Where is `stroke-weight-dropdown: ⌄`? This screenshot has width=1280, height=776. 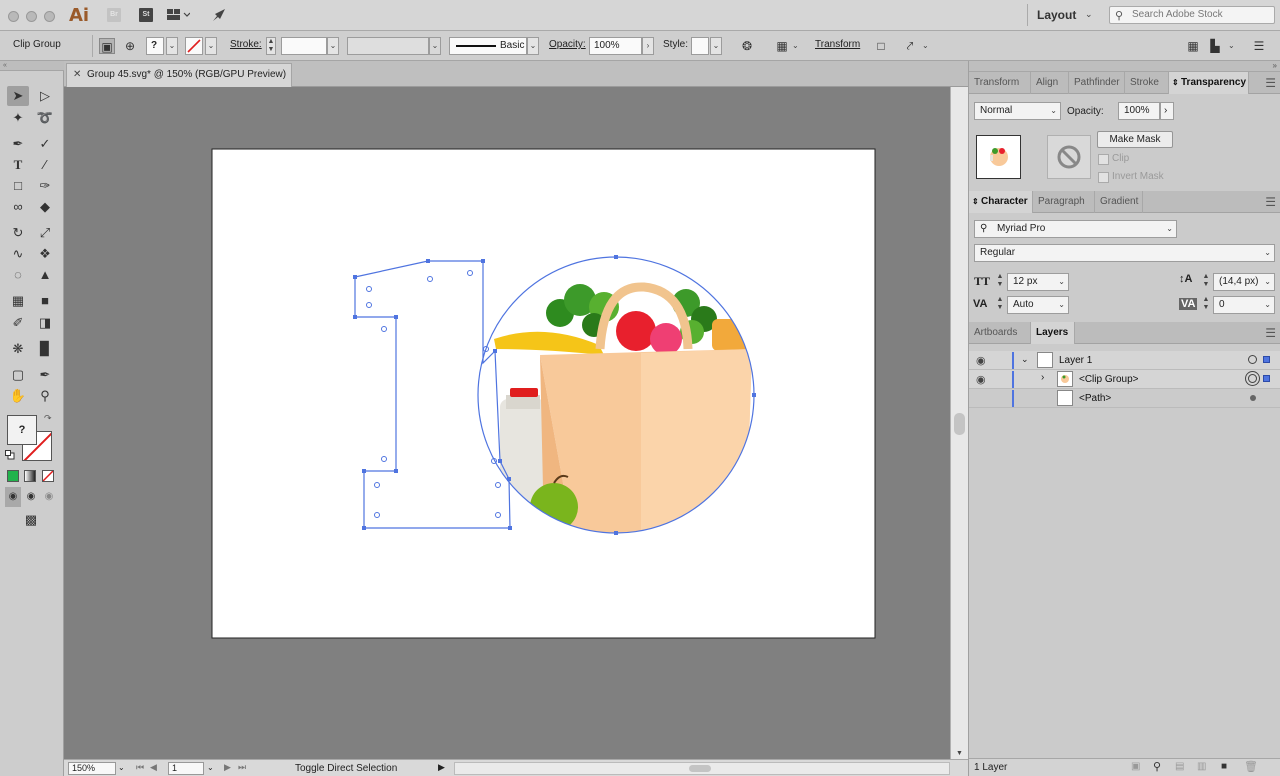 stroke-weight-dropdown: ⌄ is located at coordinates (333, 46).